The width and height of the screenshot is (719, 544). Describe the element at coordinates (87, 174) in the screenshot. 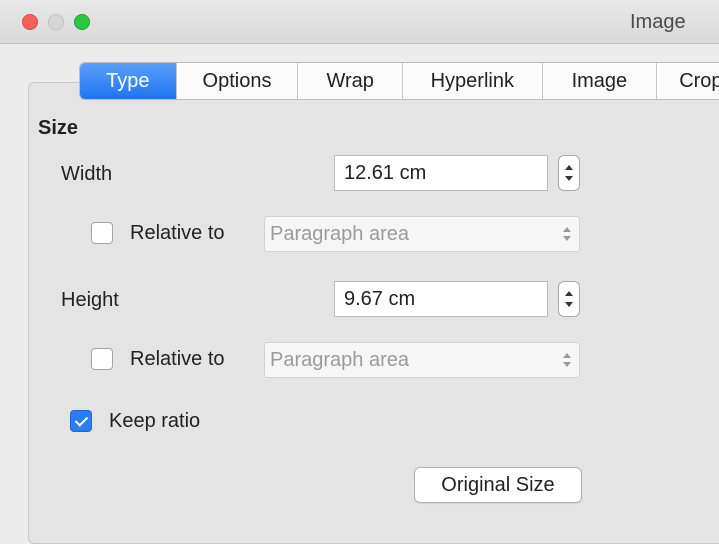

I see `width-label: Width` at that location.